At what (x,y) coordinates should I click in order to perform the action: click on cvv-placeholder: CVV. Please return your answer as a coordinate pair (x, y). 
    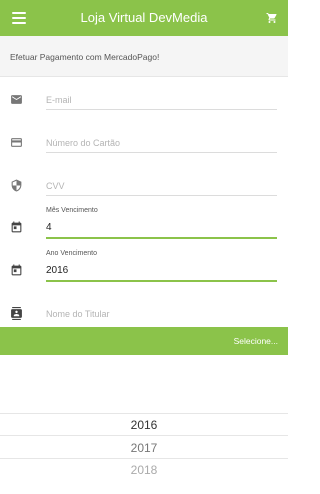
    Looking at the image, I should click on (55, 186).